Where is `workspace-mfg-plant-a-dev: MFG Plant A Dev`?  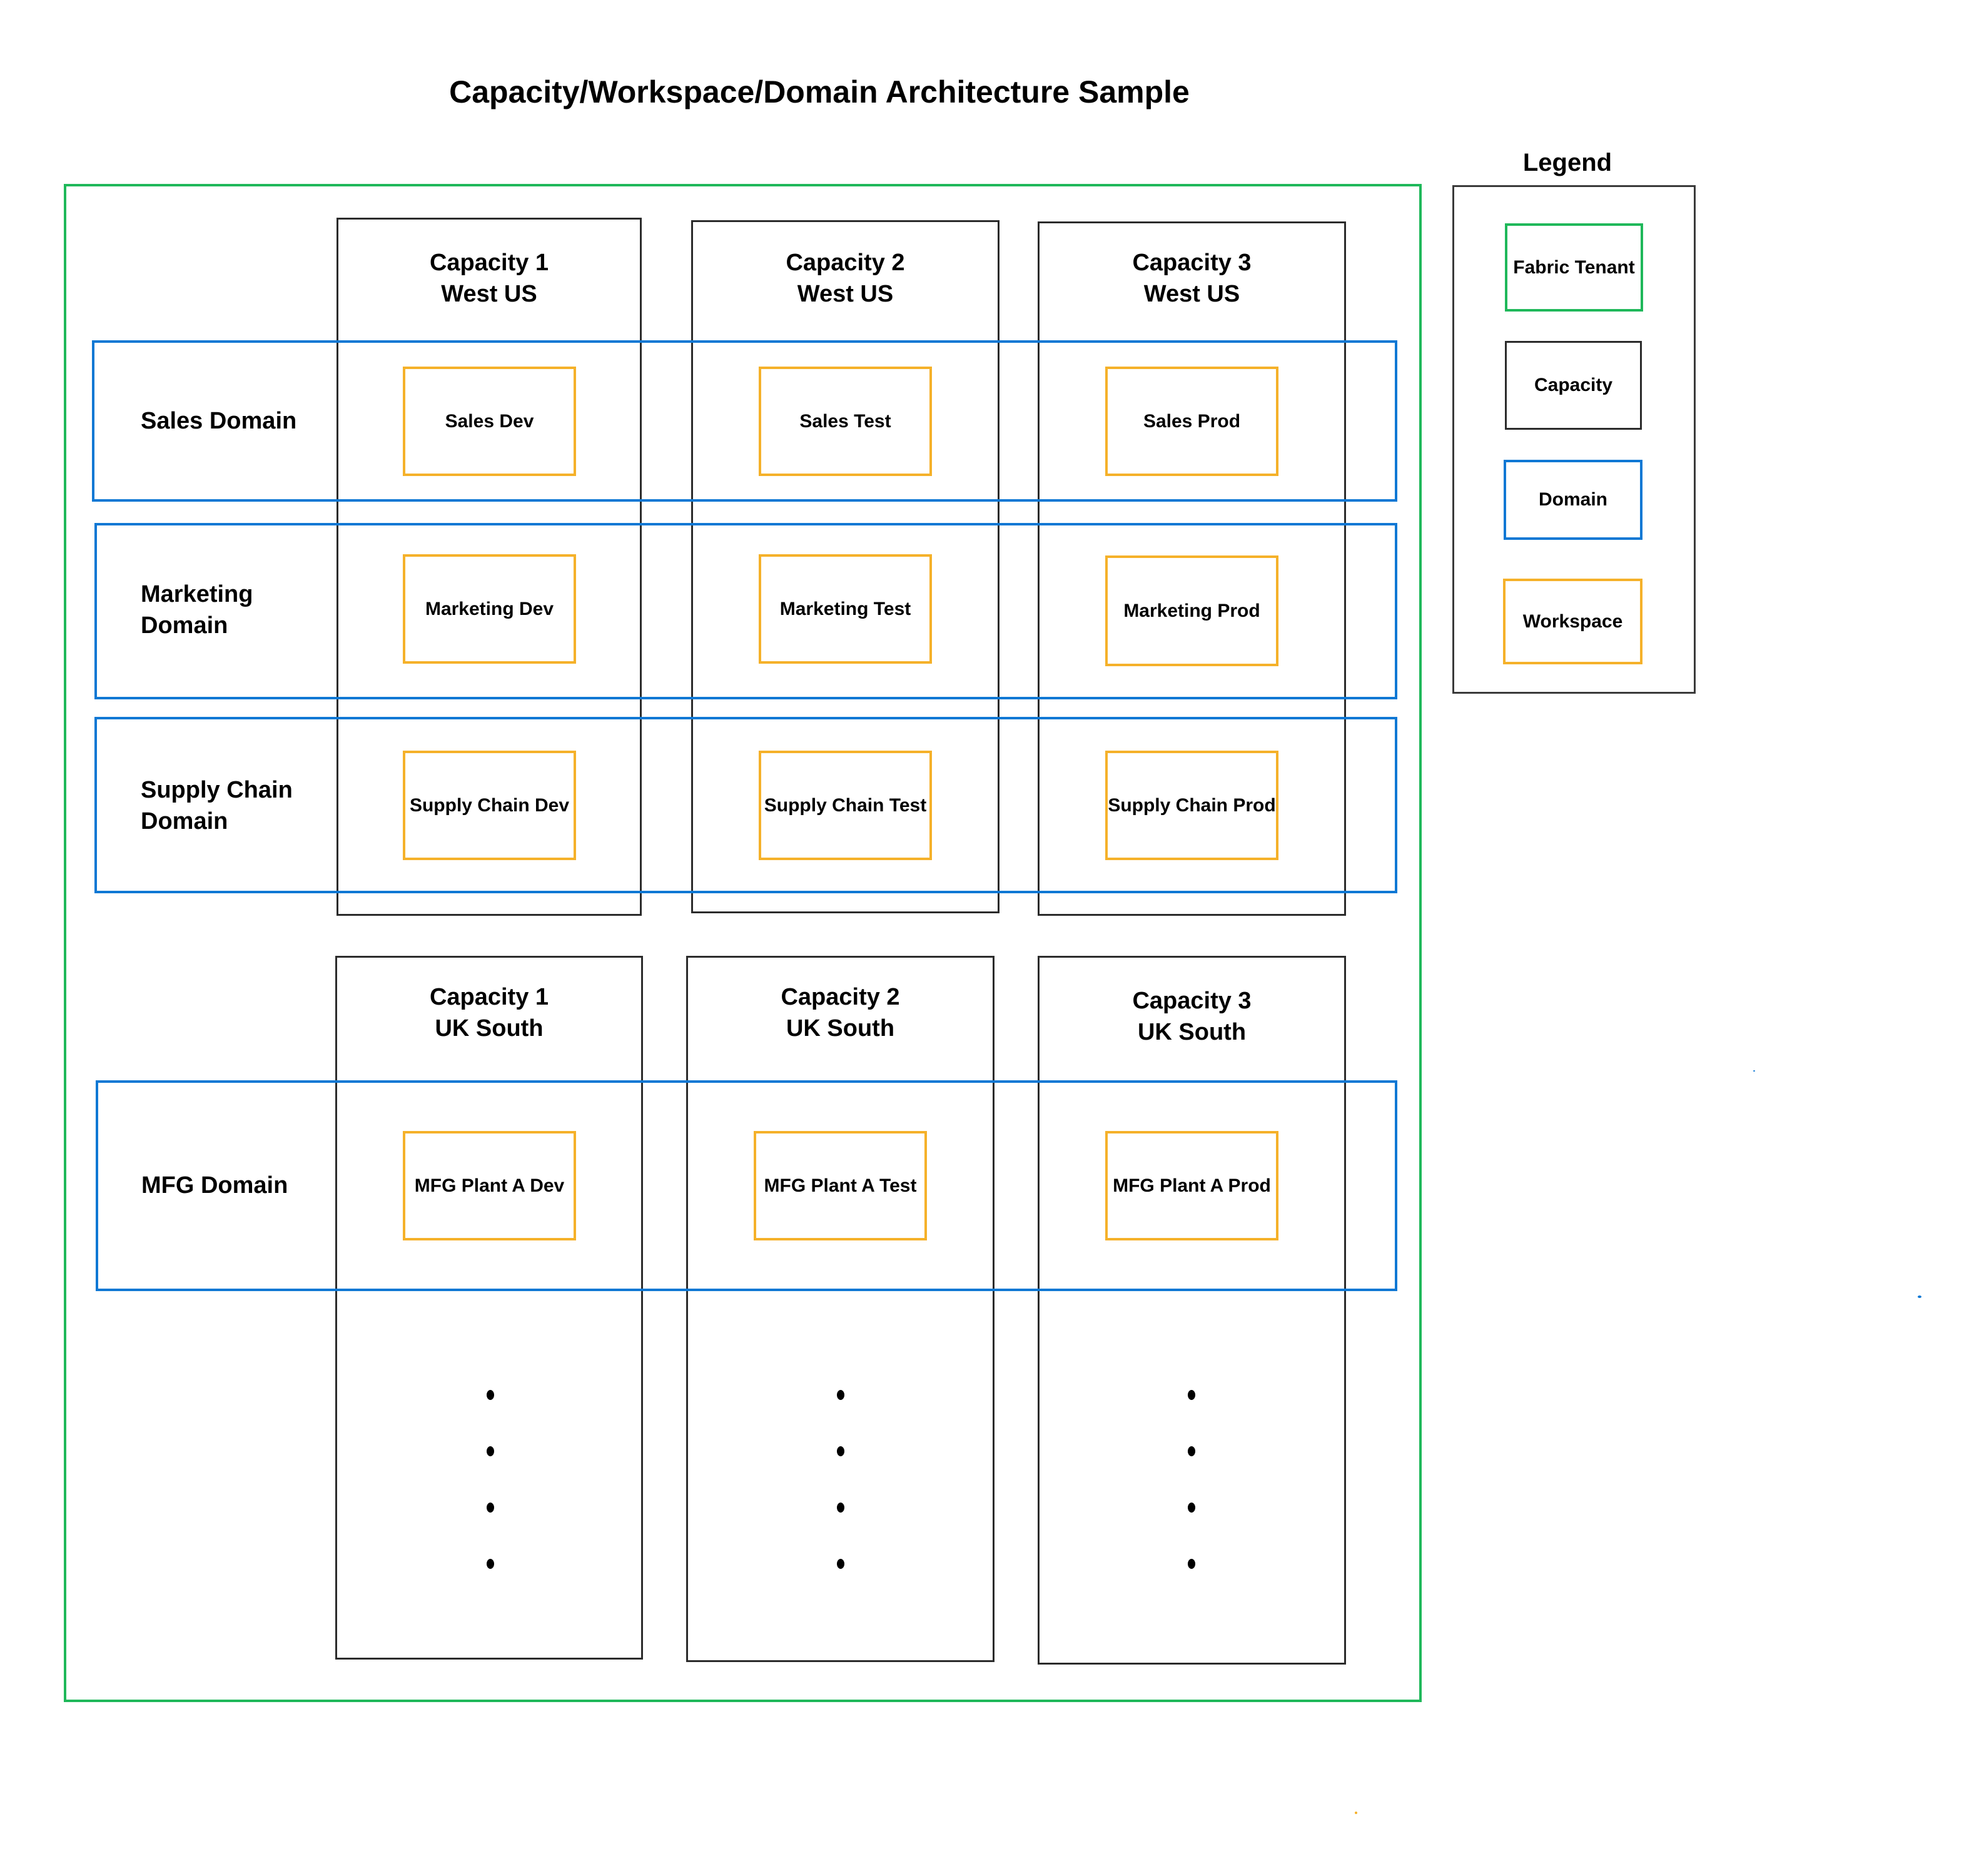
workspace-mfg-plant-a-dev: MFG Plant A Dev is located at coordinates (489, 1185).